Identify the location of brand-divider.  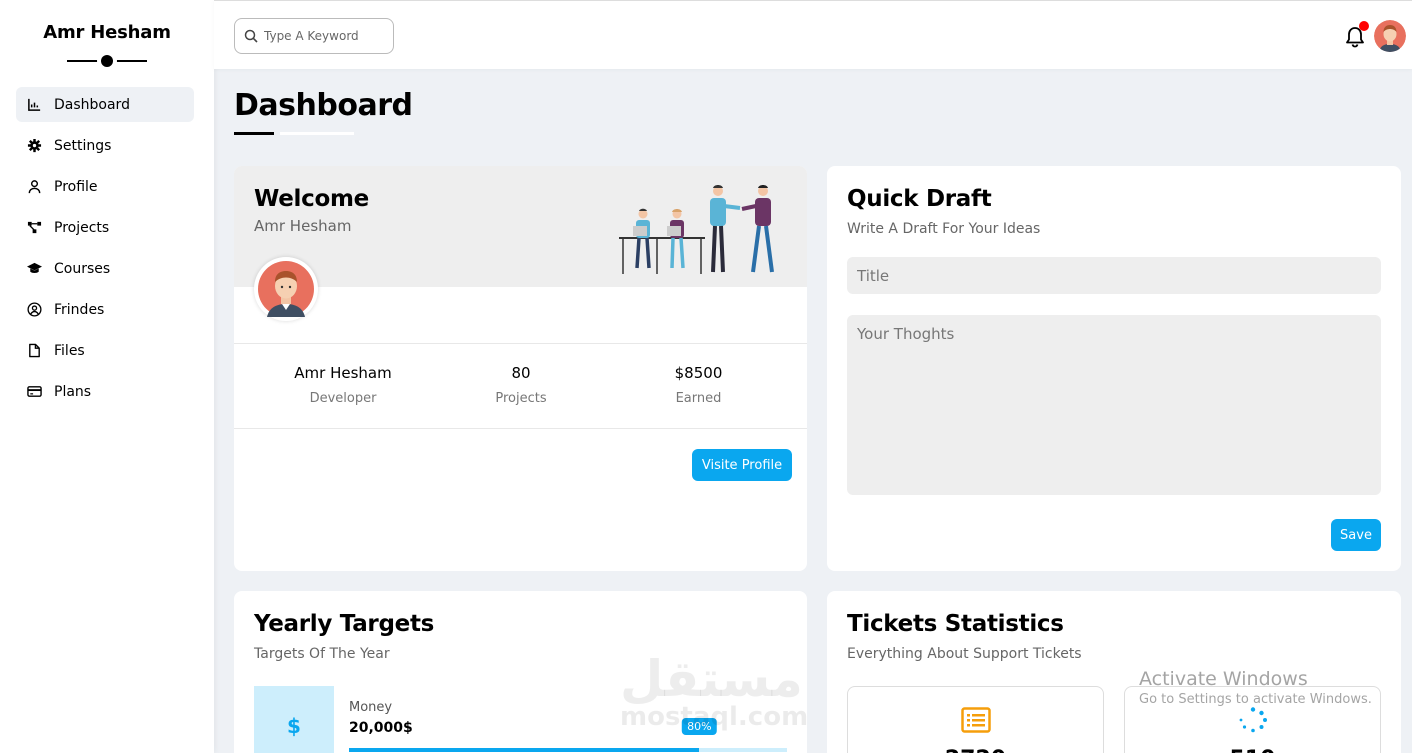
(107, 61).